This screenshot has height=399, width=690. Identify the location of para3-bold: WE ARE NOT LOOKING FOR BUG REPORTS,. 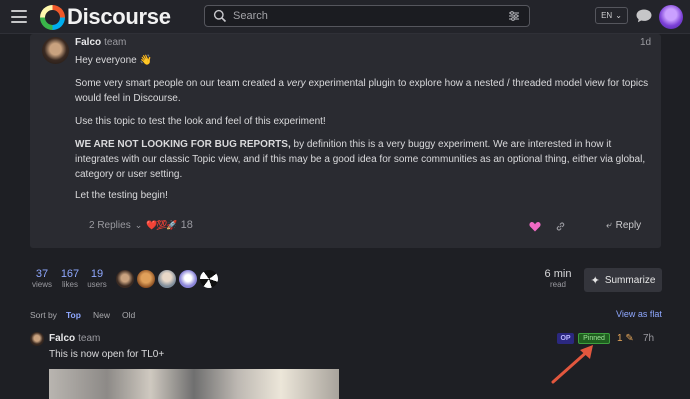
(183, 144).